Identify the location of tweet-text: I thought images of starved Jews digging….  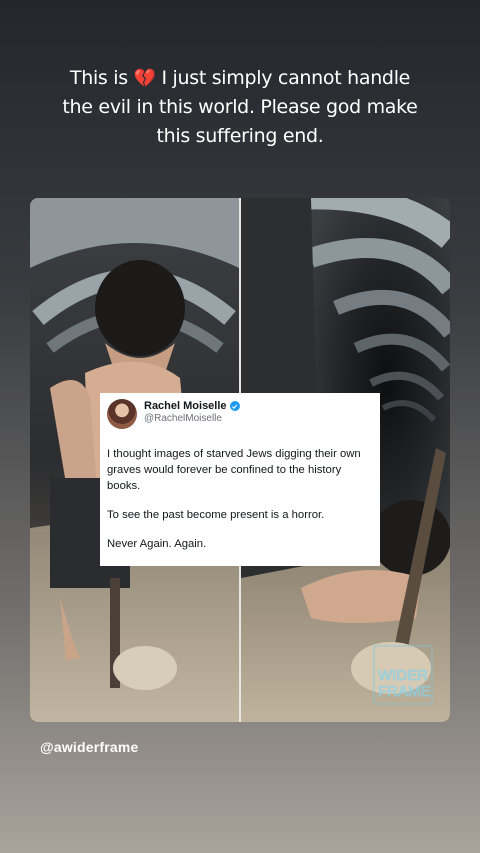
(239, 499).